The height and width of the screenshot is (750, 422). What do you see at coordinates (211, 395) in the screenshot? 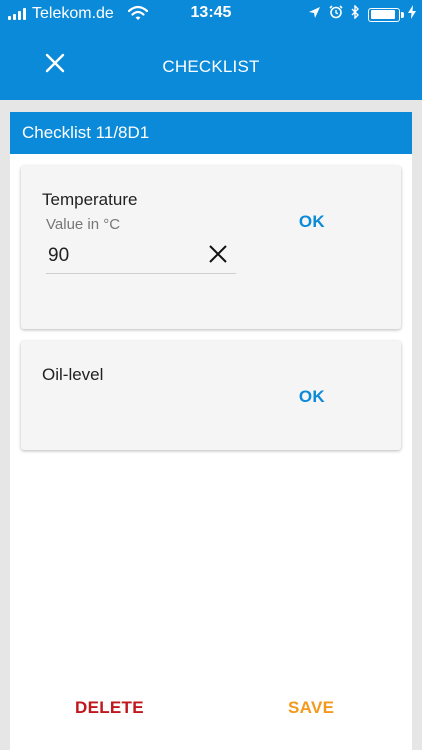
I see `checklist-item-oil-level: Oil-level OK` at bounding box center [211, 395].